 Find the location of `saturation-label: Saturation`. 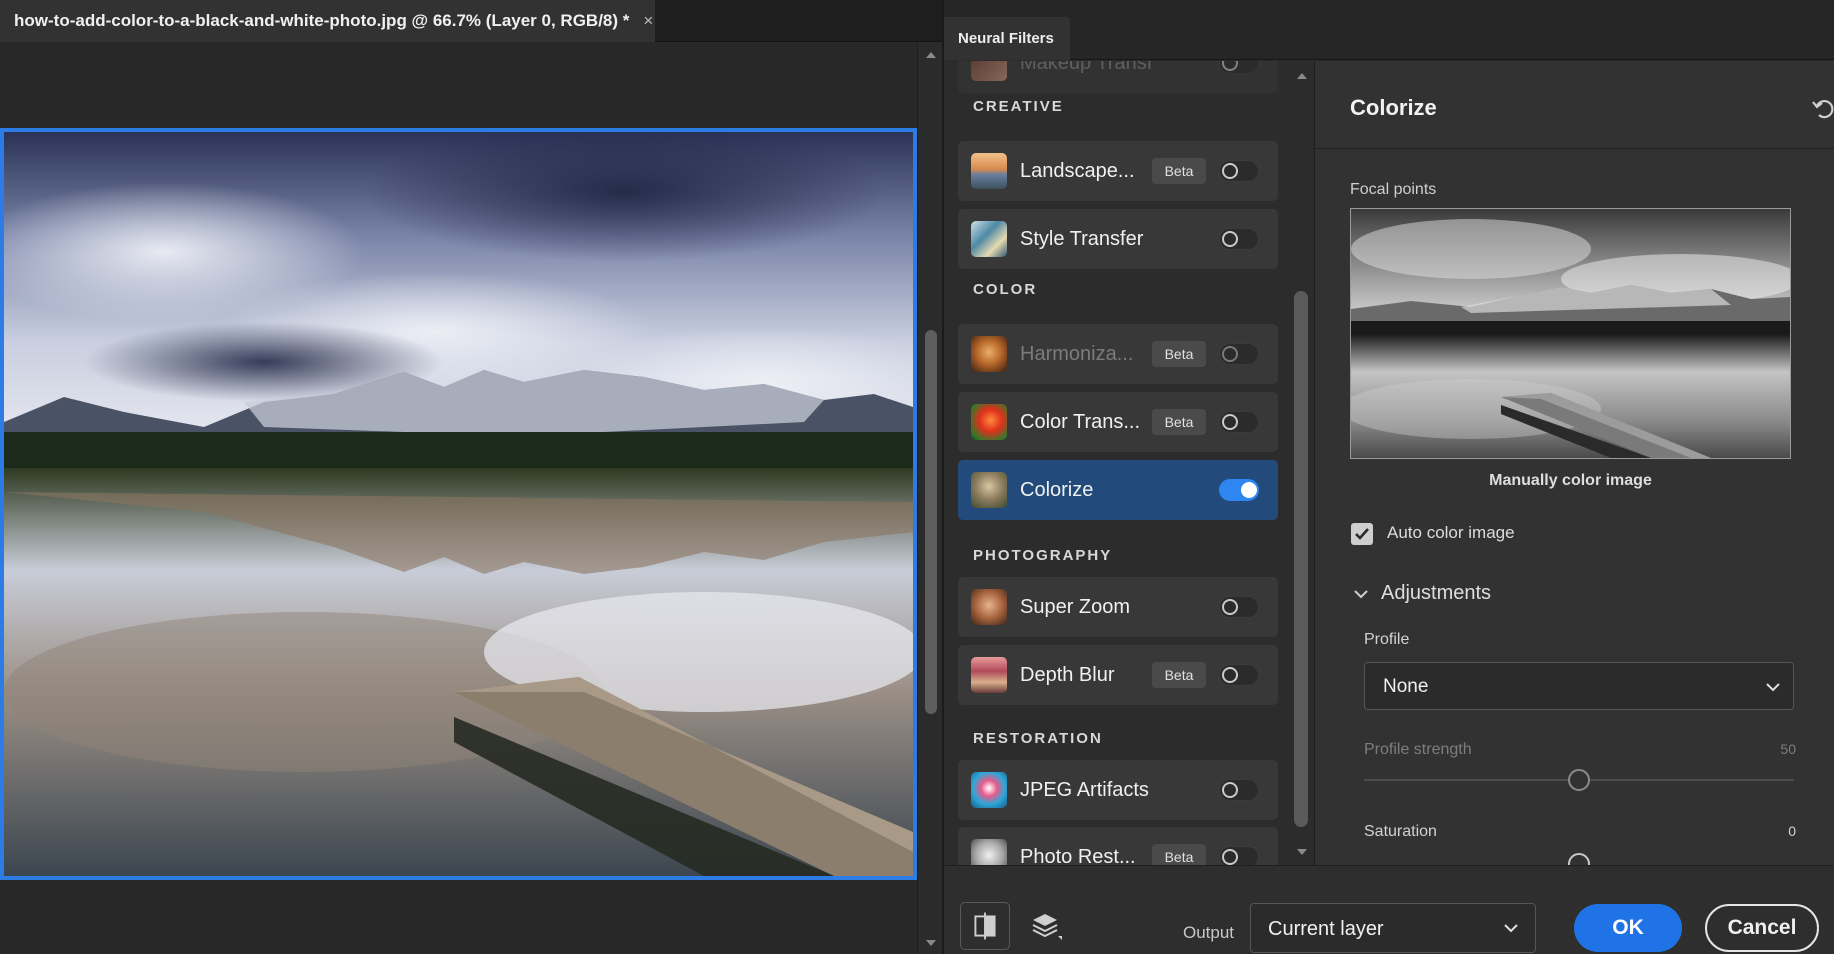

saturation-label: Saturation is located at coordinates (1400, 831).